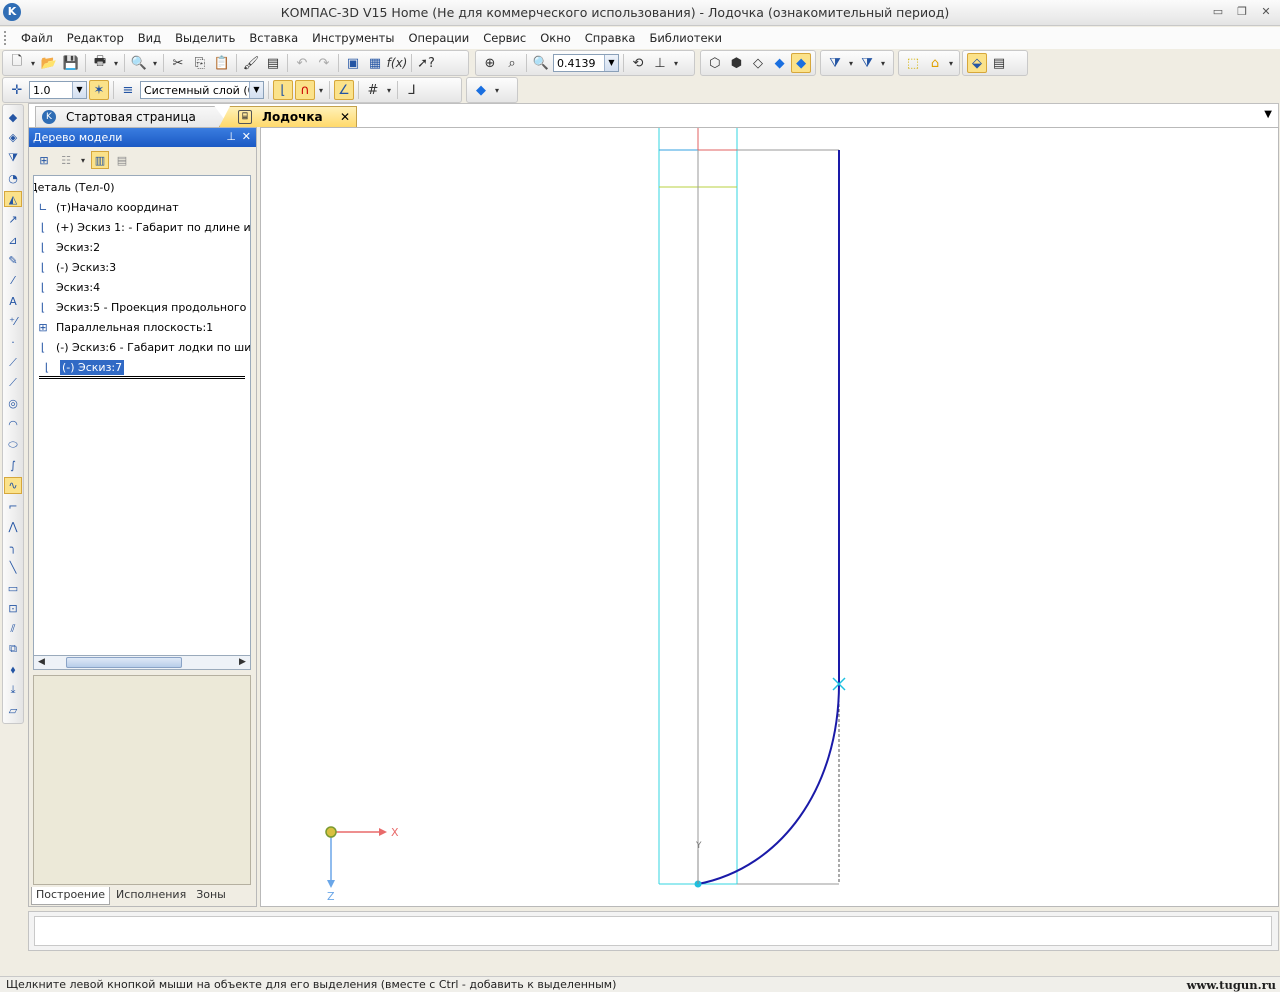 The image size is (1280, 992). Describe the element at coordinates (13, 485) in the screenshot. I see `nurbs-icon: ∿` at that location.